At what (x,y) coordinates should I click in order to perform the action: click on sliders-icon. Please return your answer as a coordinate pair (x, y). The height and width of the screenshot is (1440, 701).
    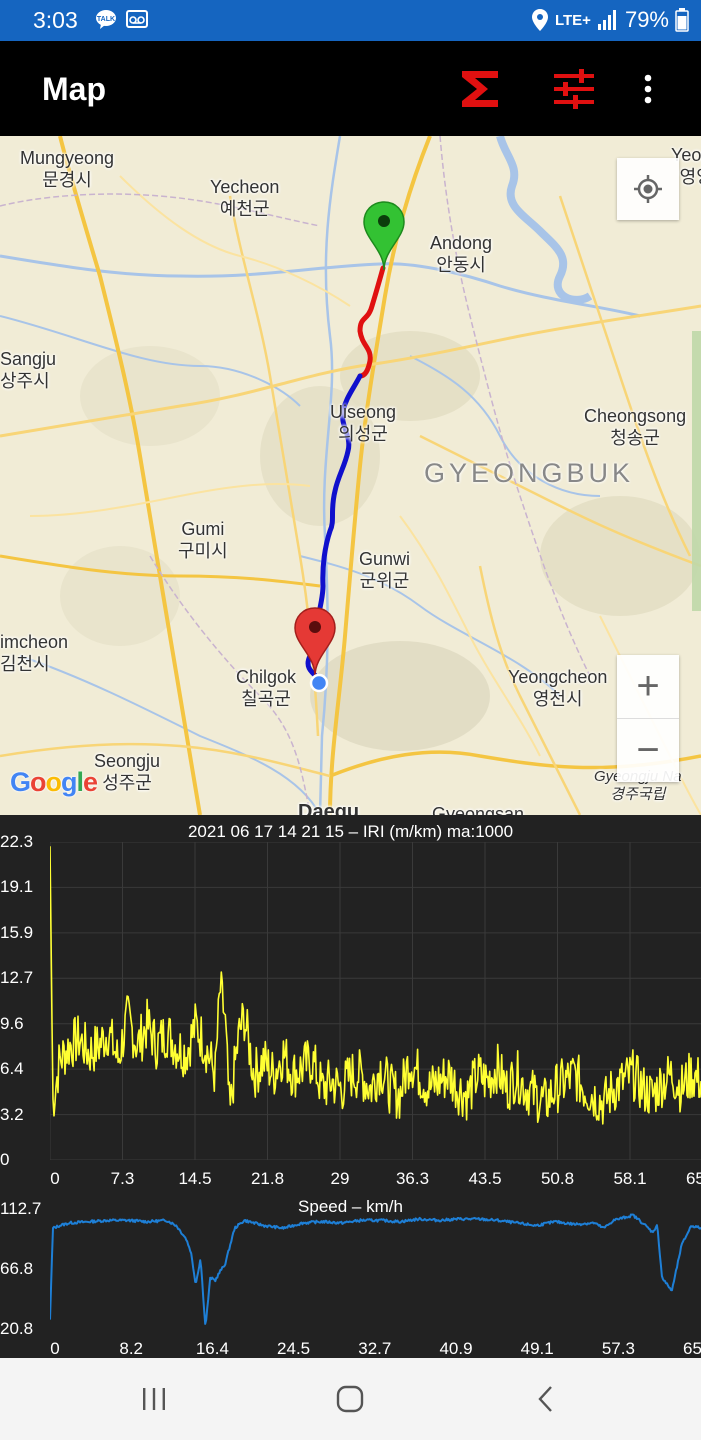
    Looking at the image, I should click on (574, 89).